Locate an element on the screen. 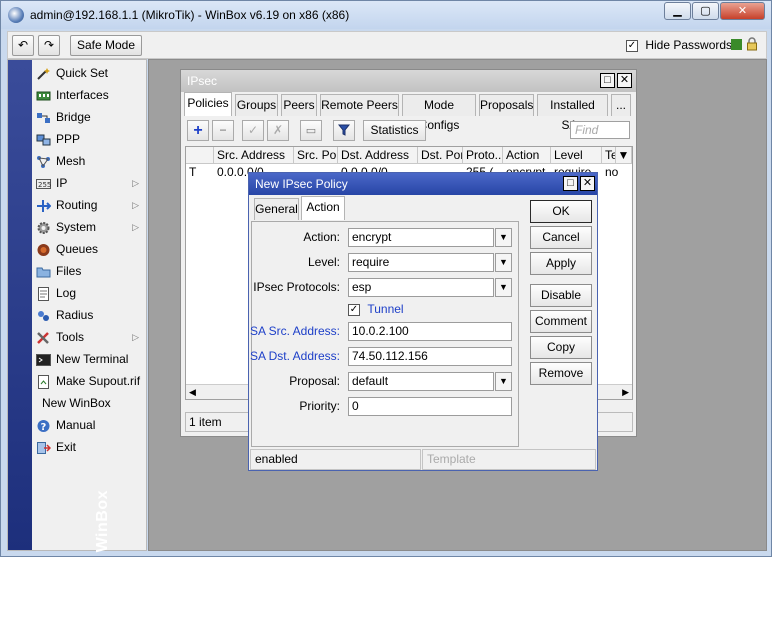 This screenshot has height=636, width=772. column-header-te: Te is located at coordinates (609, 155).